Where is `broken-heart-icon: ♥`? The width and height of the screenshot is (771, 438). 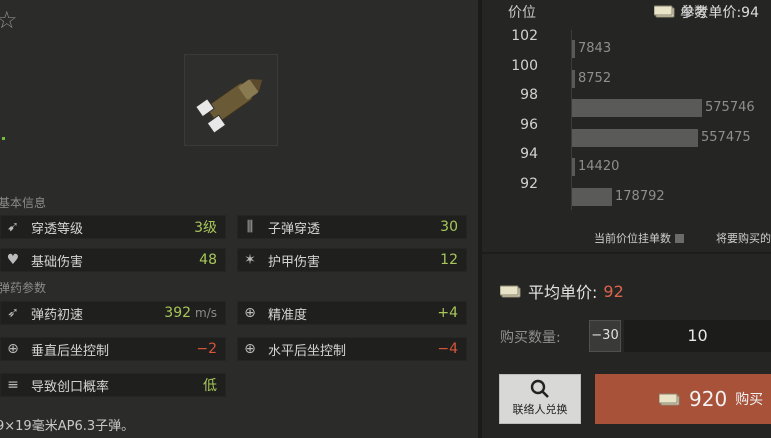 broken-heart-icon: ♥ is located at coordinates (13, 260).